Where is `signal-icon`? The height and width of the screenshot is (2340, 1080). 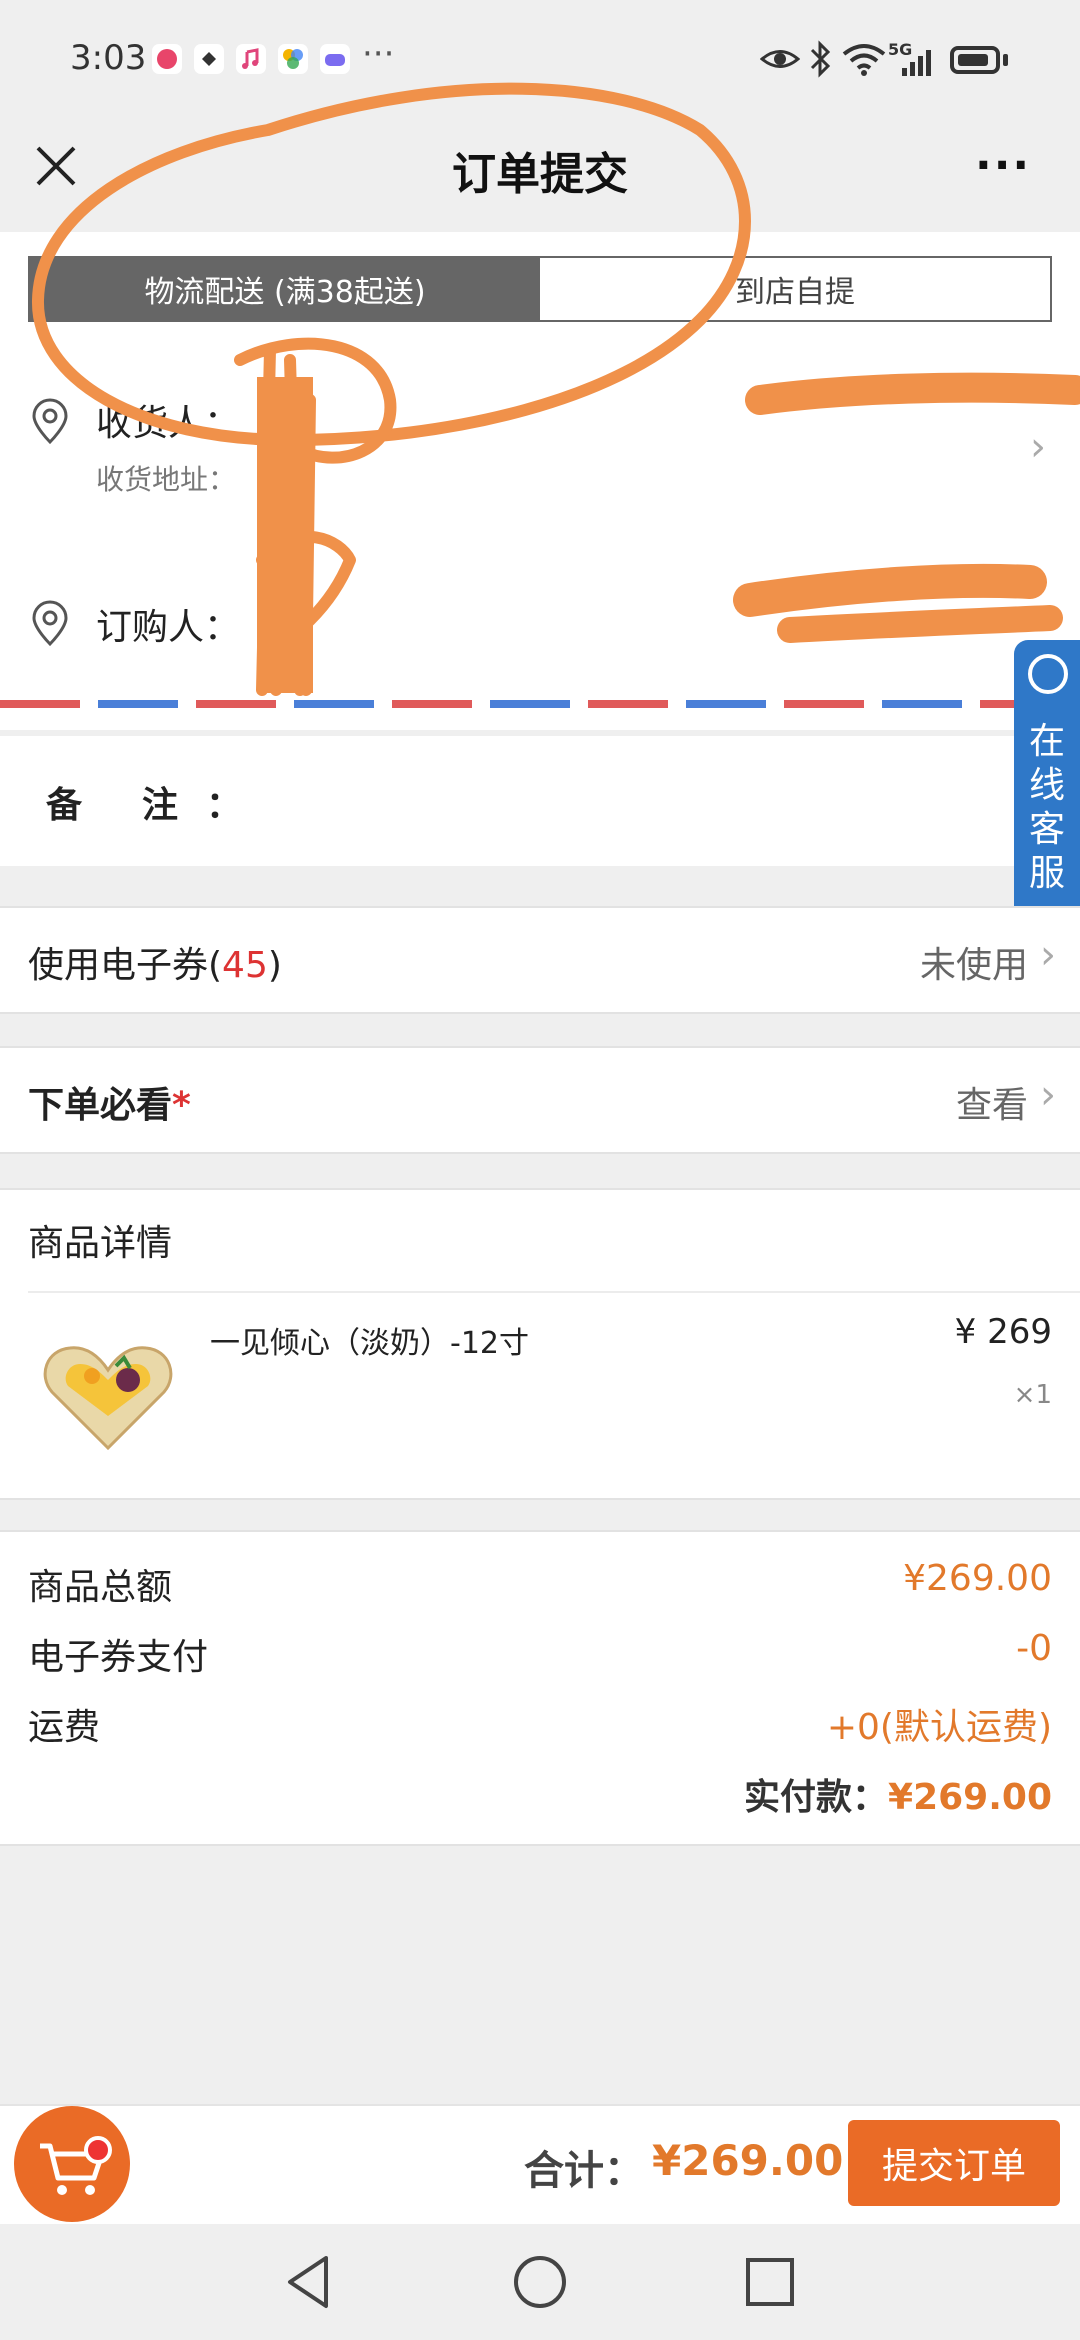
signal-icon is located at coordinates (916, 63).